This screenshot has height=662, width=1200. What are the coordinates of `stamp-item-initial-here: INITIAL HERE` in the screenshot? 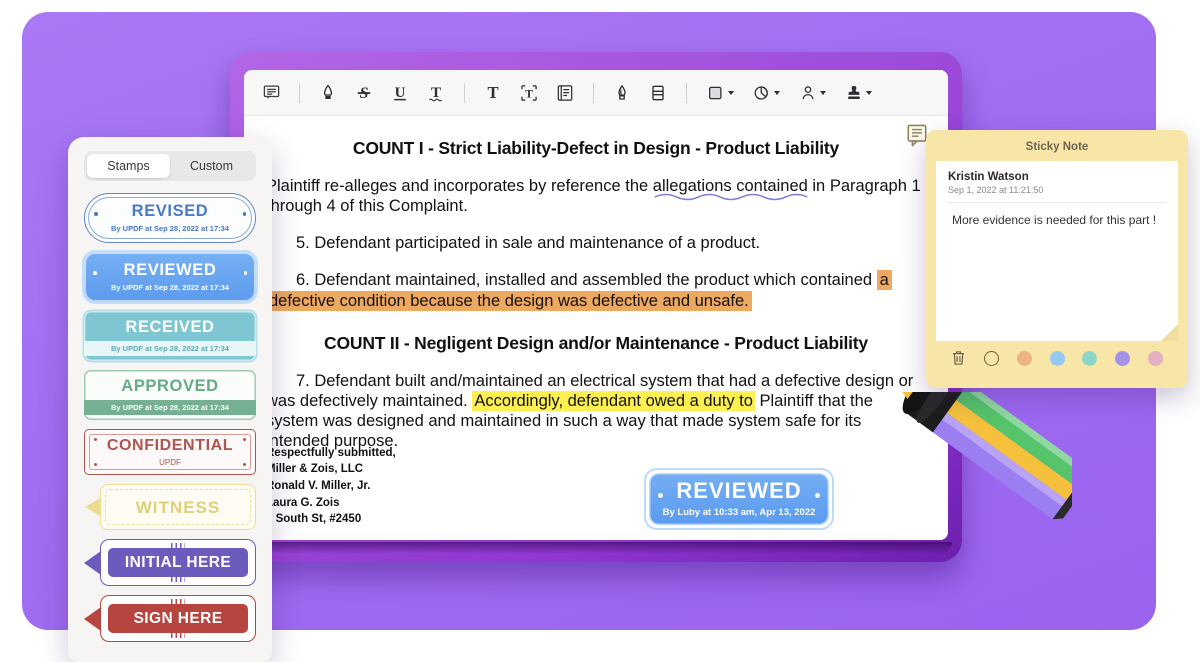 It's located at (170, 562).